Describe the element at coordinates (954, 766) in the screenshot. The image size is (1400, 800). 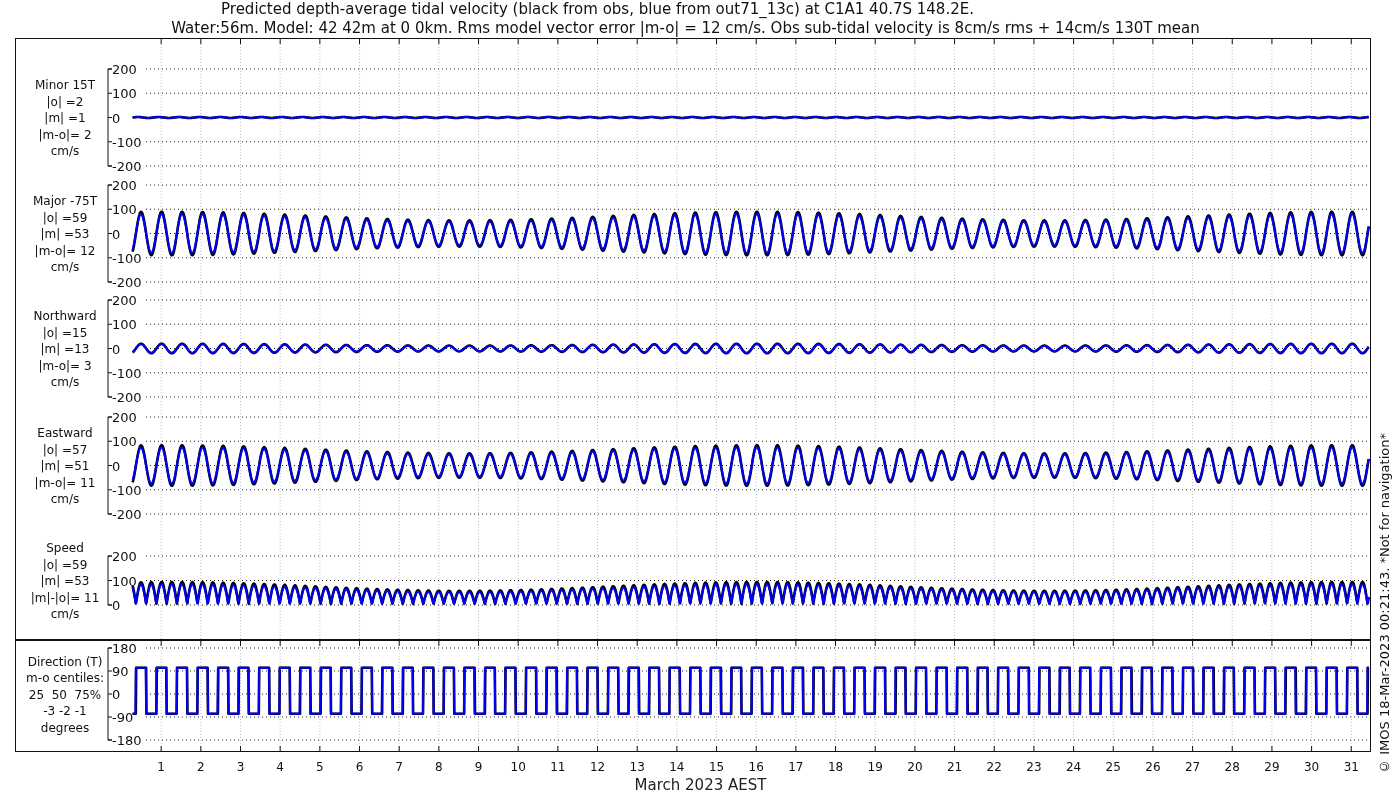
I see `day-label: 21` at that location.